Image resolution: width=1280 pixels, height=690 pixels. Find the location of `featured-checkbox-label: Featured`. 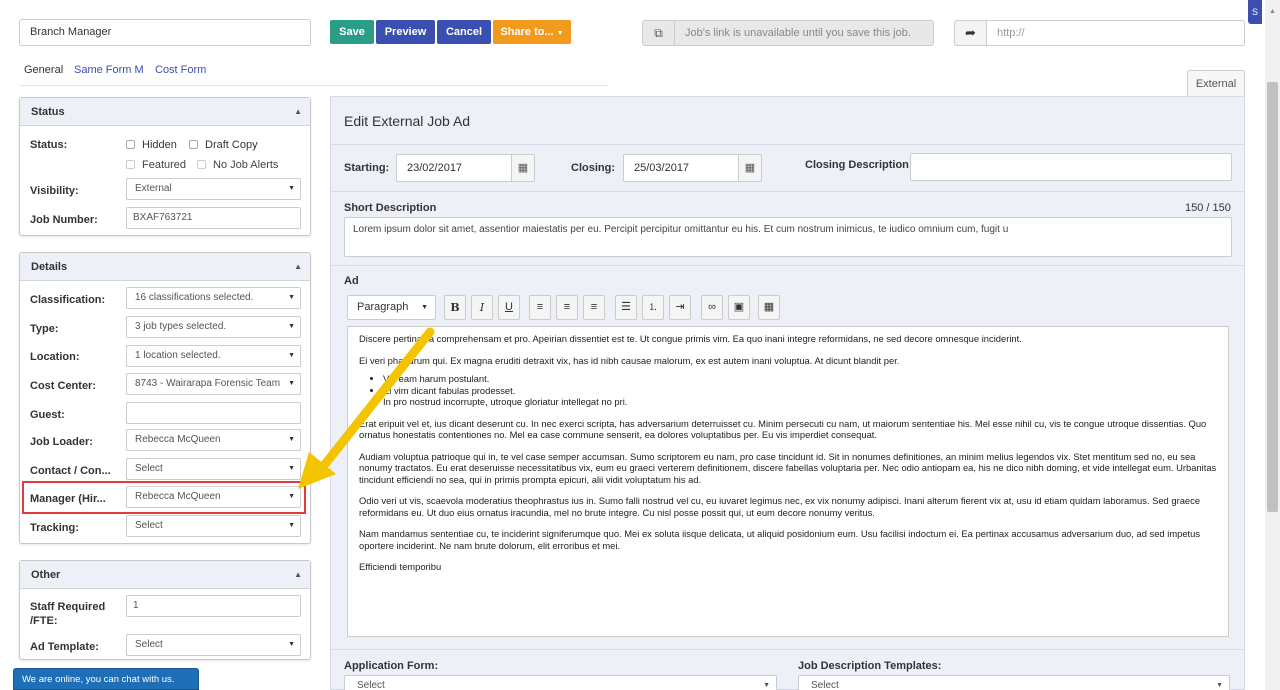

featured-checkbox-label: Featured is located at coordinates (164, 165).